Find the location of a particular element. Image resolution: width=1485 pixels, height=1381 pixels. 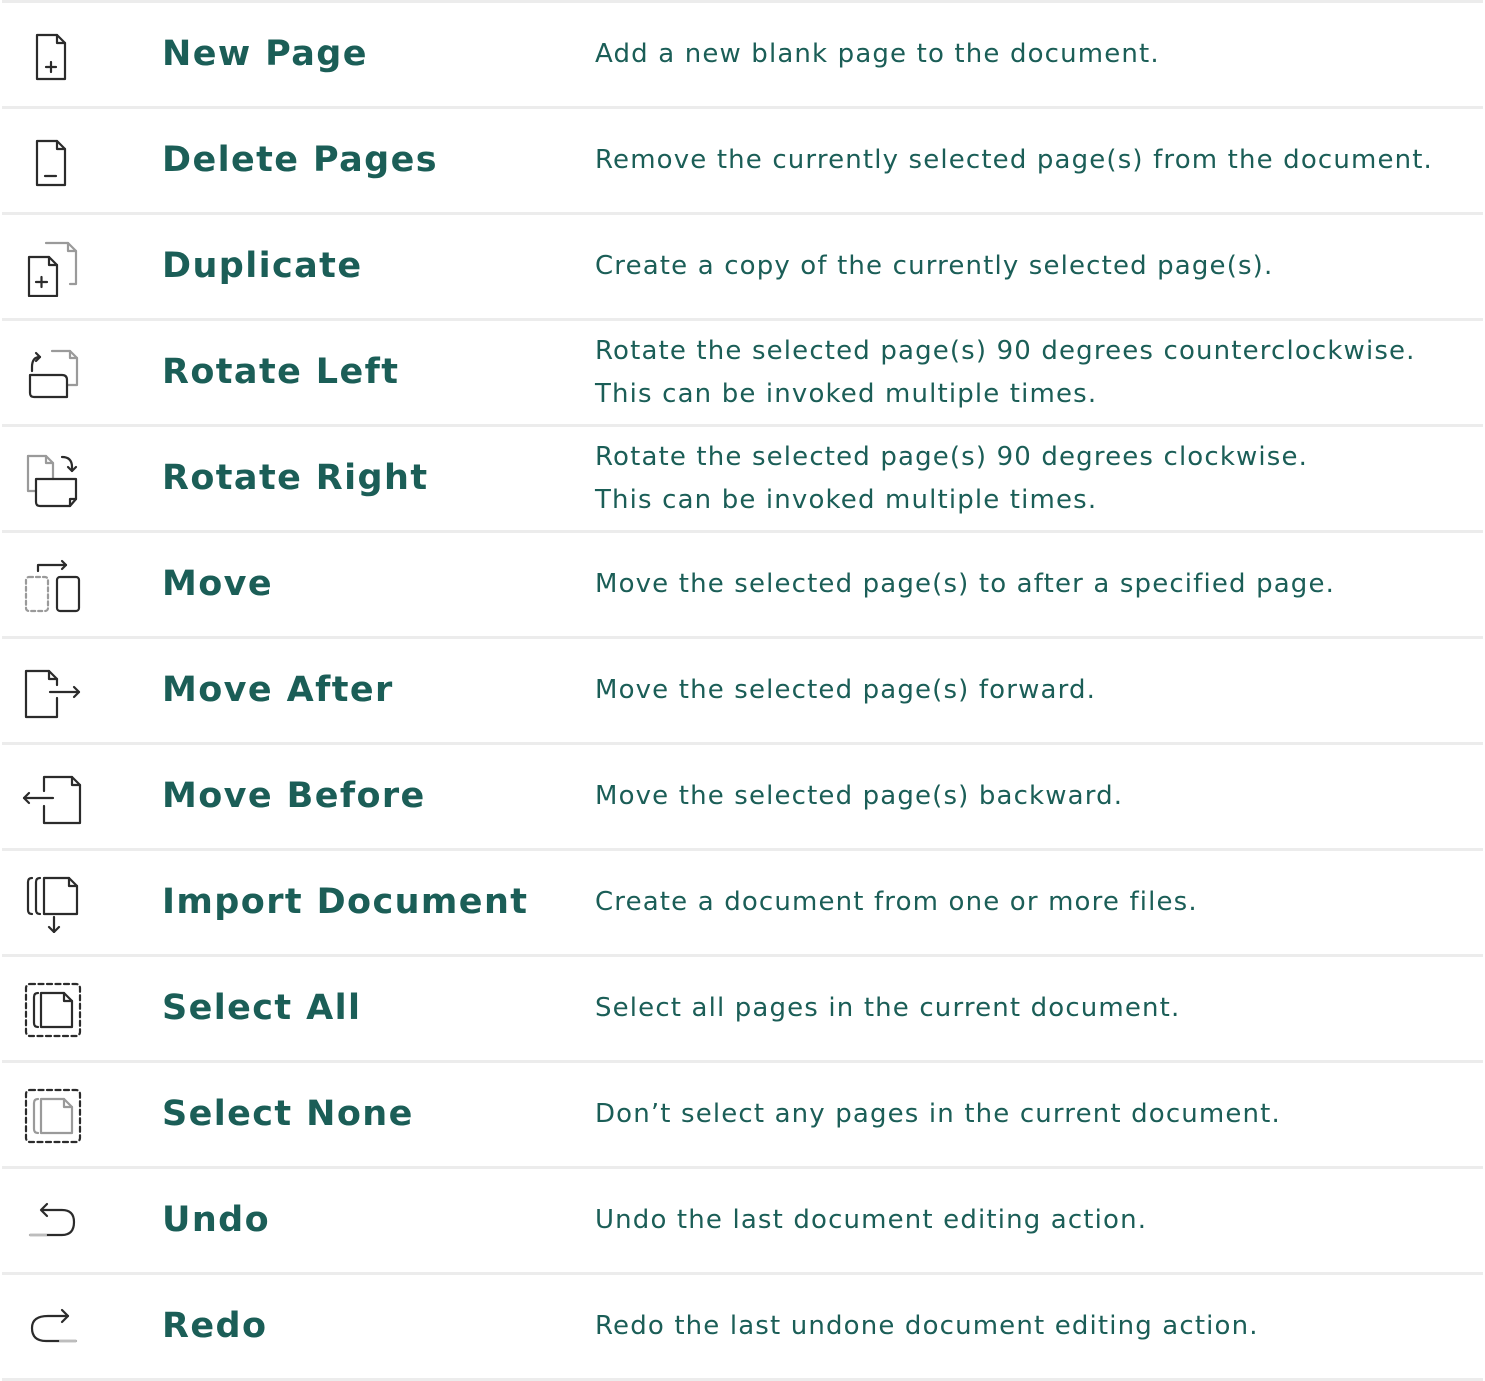

new-page-icon is located at coordinates (51, 56).